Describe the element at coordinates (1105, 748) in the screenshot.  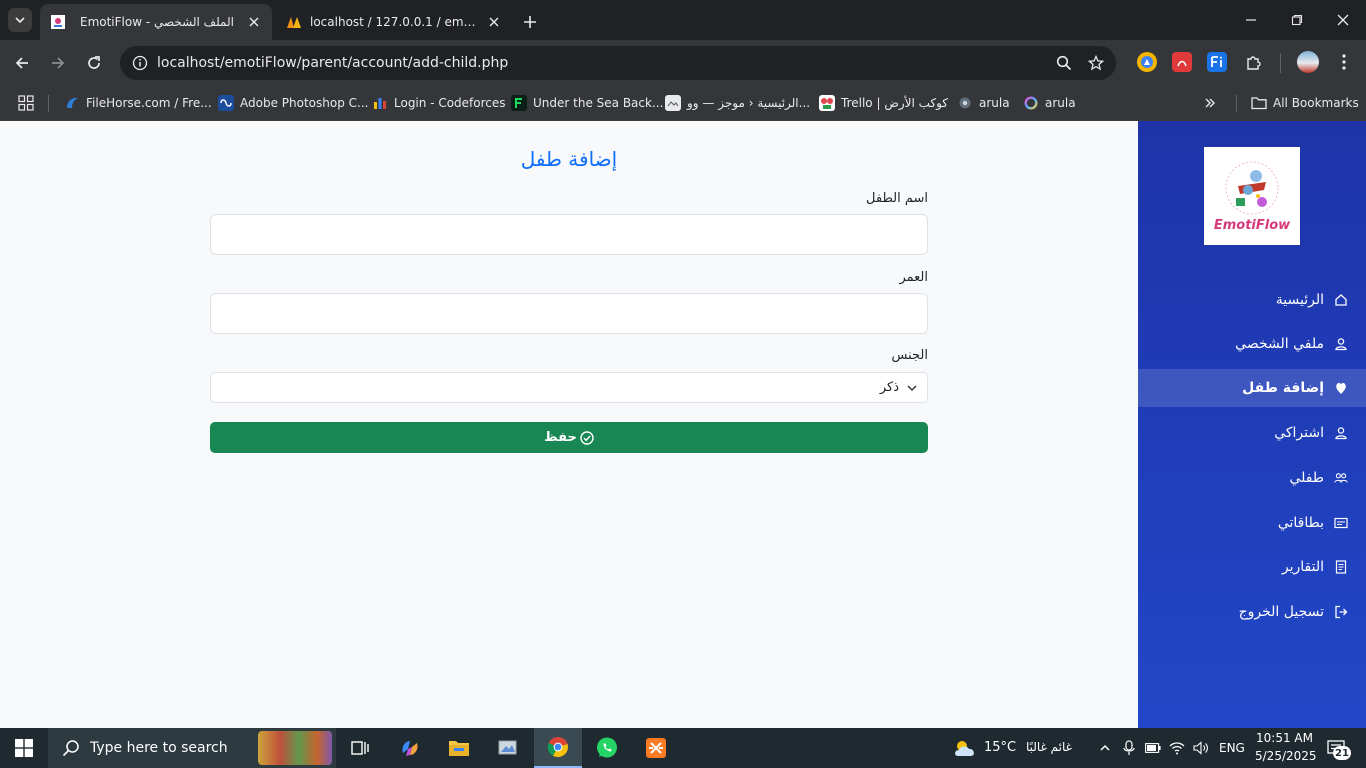
I see `chevron-up-icon` at that location.